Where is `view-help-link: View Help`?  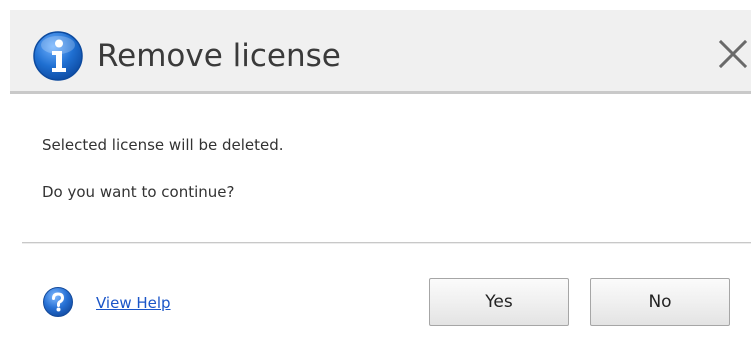
view-help-link: View Help is located at coordinates (133, 303).